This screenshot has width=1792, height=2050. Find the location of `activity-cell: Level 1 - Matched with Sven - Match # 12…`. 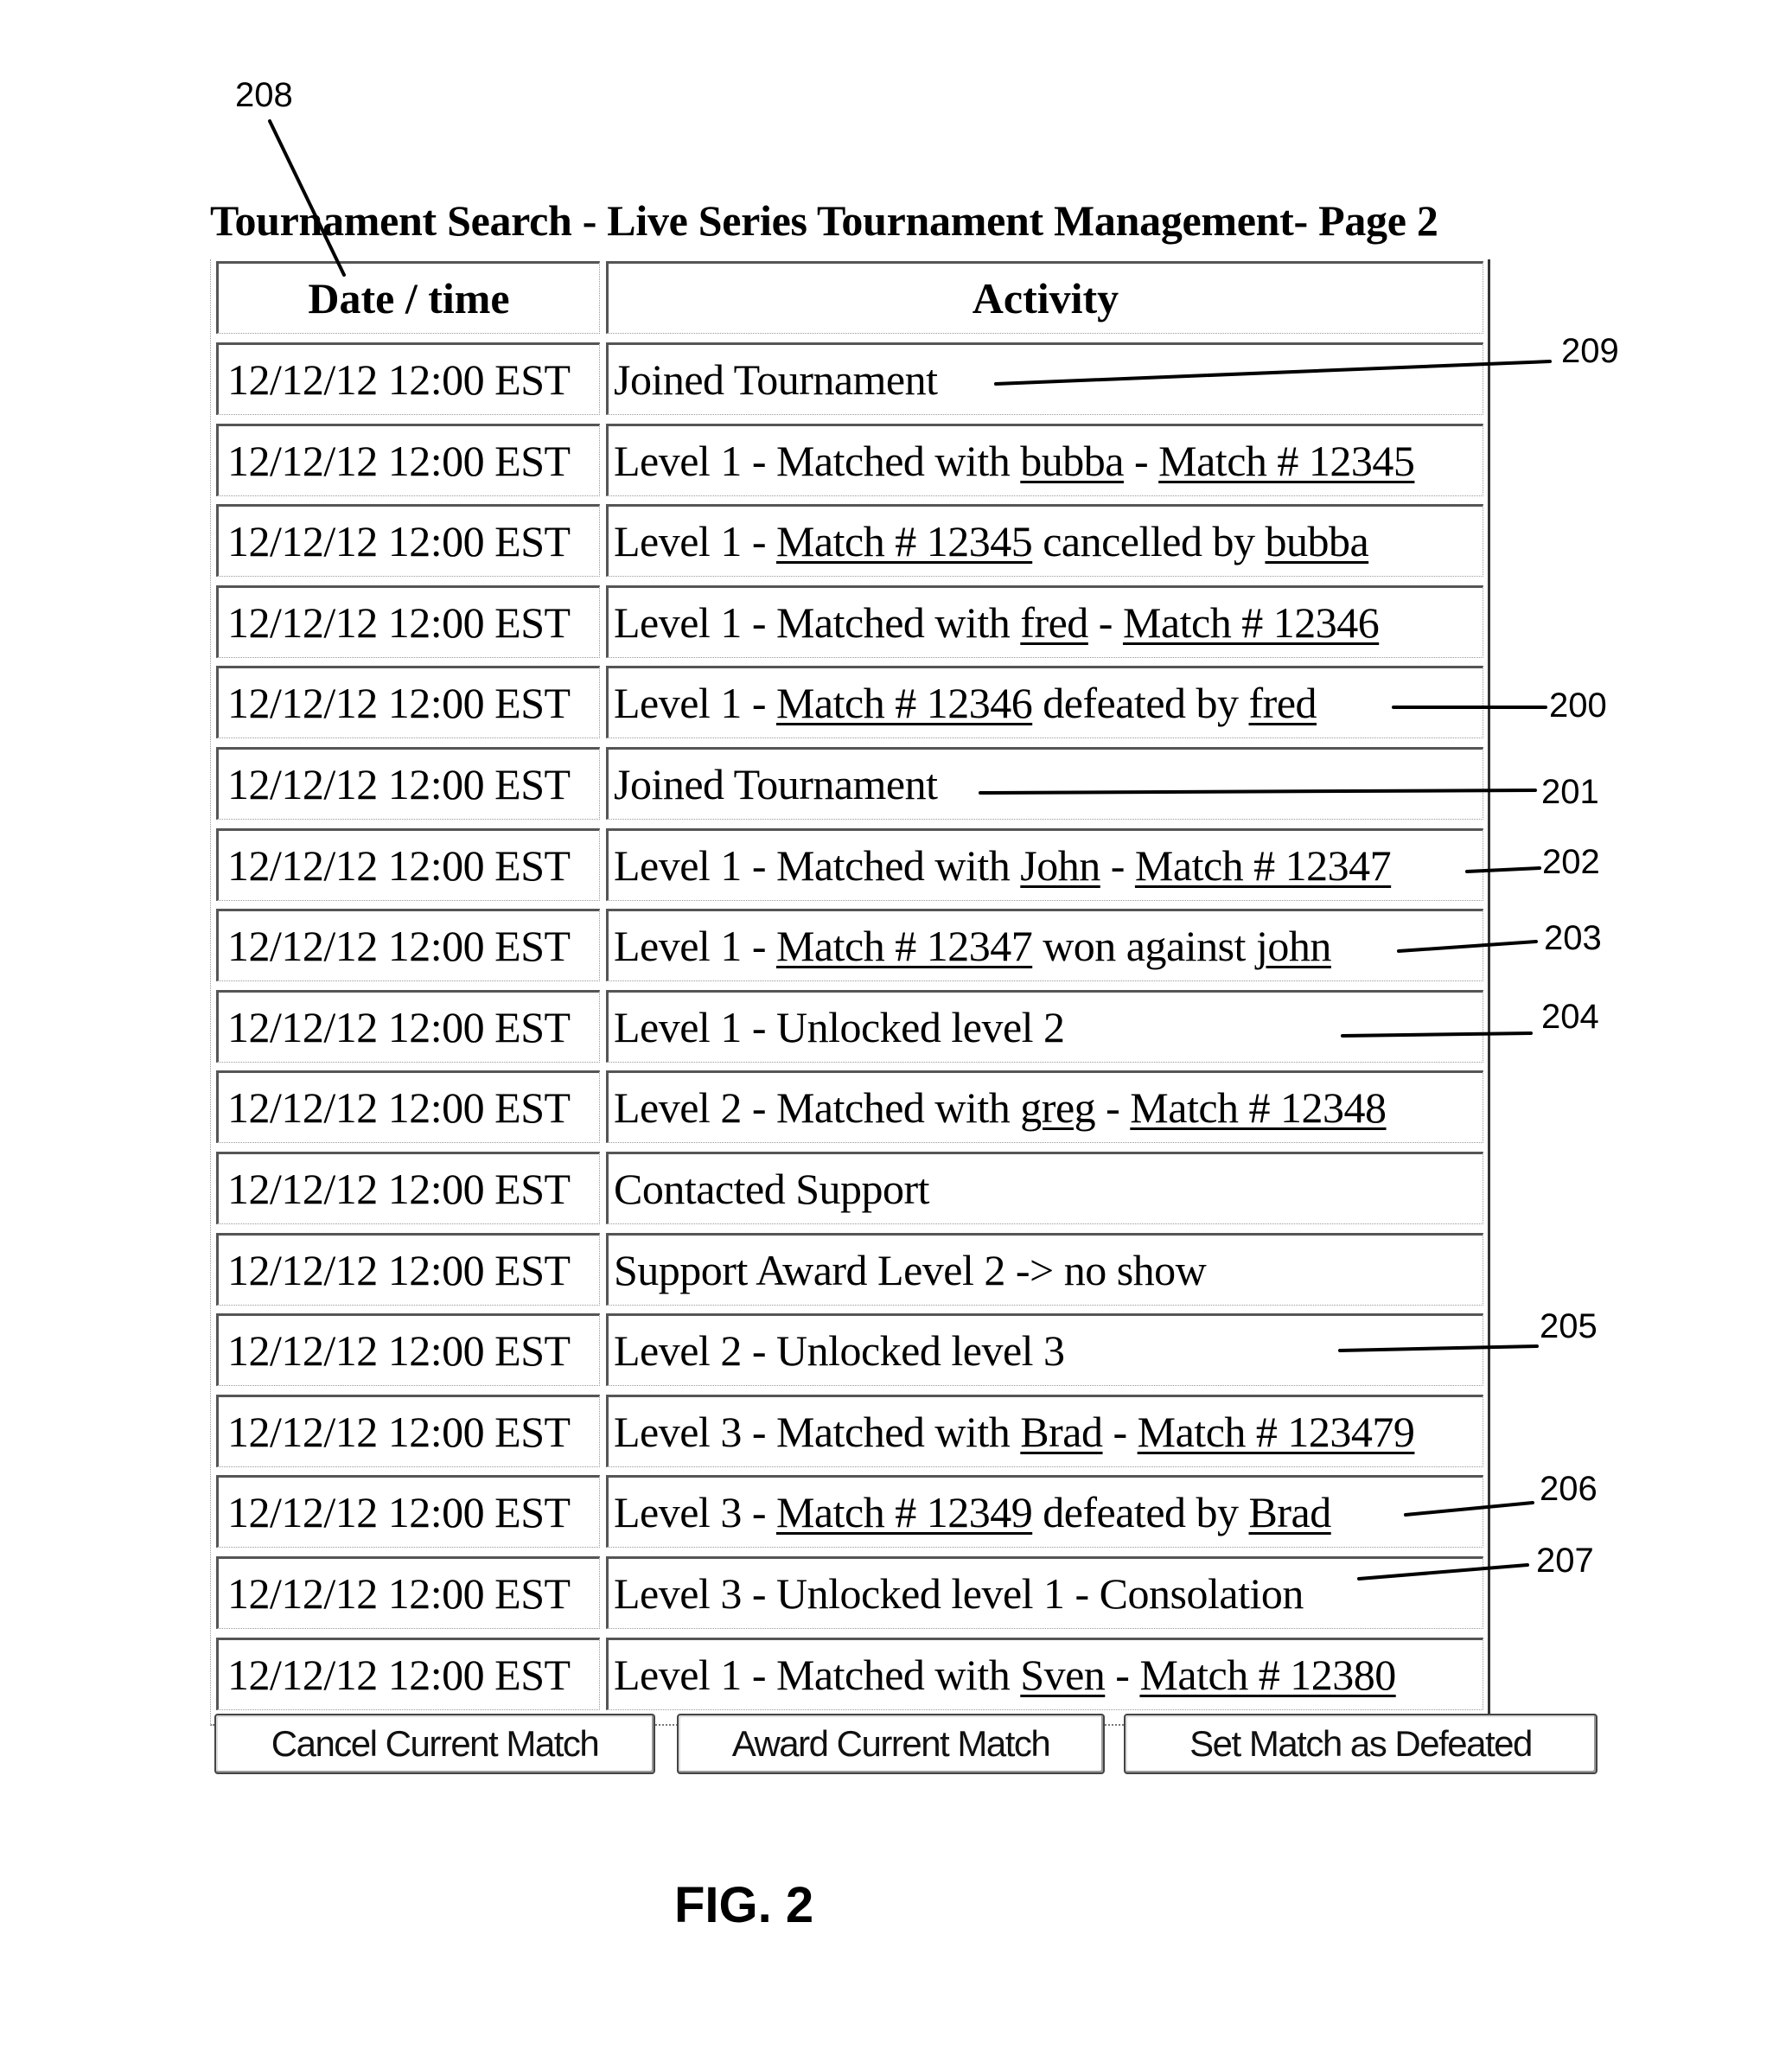

activity-cell: Level 1 - Matched with Sven - Match # 12… is located at coordinates (1044, 1674).